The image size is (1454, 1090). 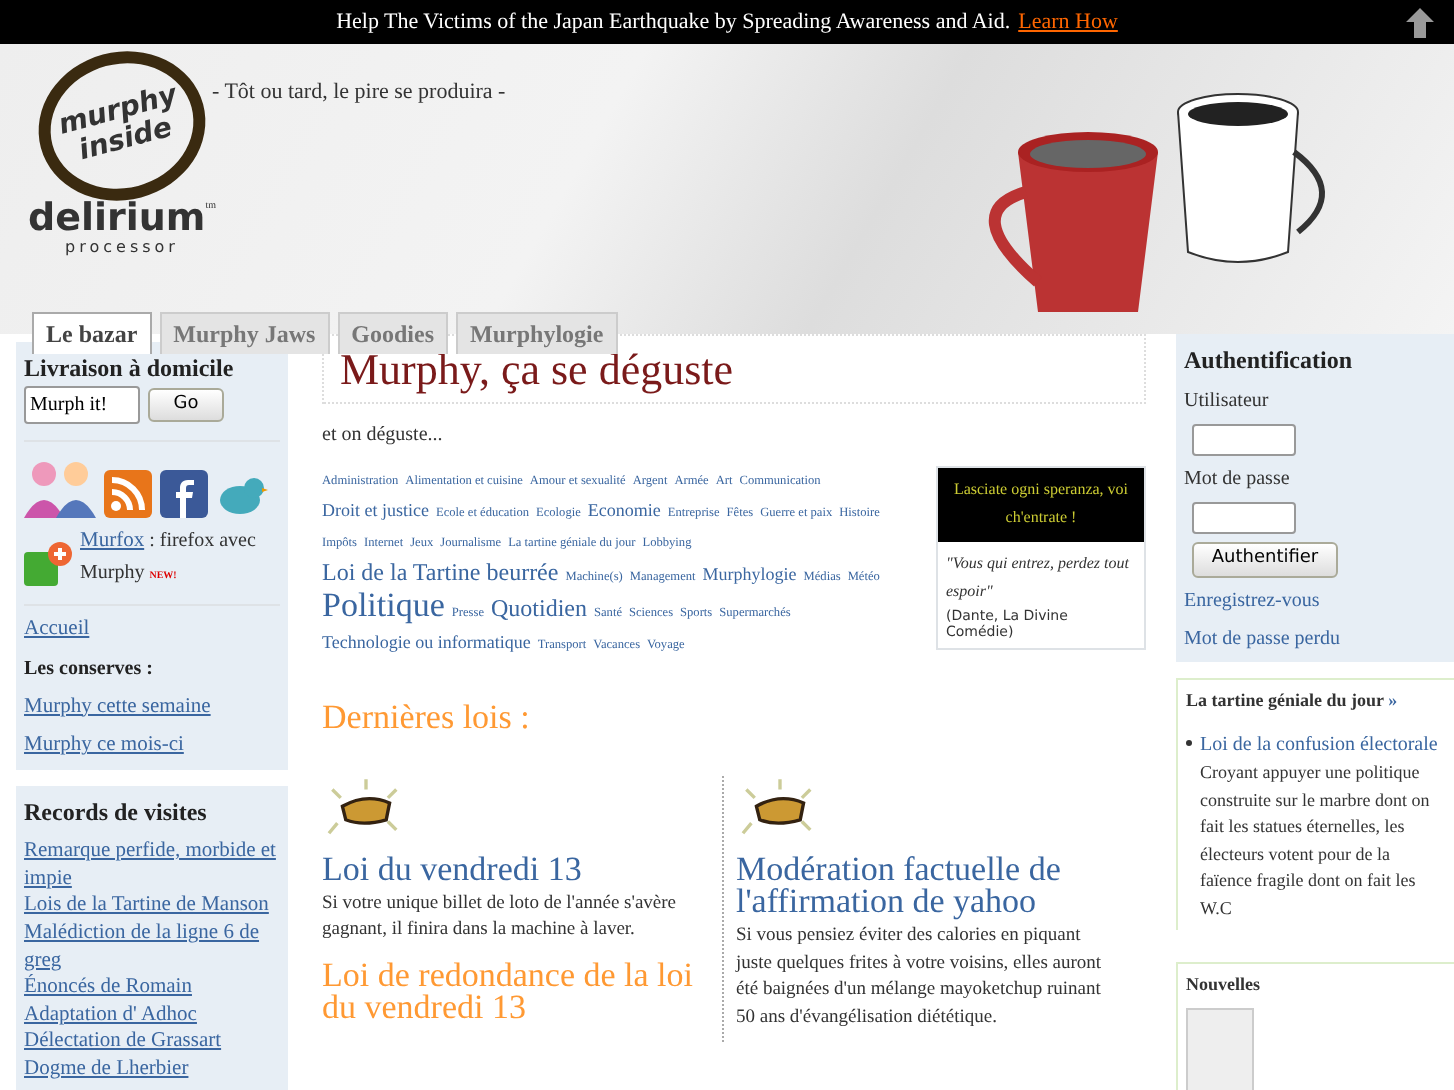 What do you see at coordinates (152, 746) in the screenshot?
I see `sidebar-link: Murphy ce mois-ci` at bounding box center [152, 746].